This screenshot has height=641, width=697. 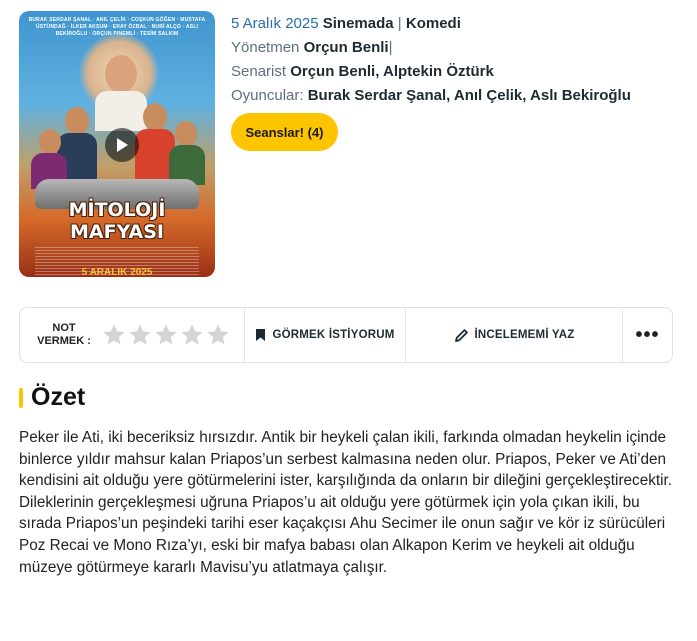 What do you see at coordinates (140, 335) in the screenshot?
I see `star-2-icon` at bounding box center [140, 335].